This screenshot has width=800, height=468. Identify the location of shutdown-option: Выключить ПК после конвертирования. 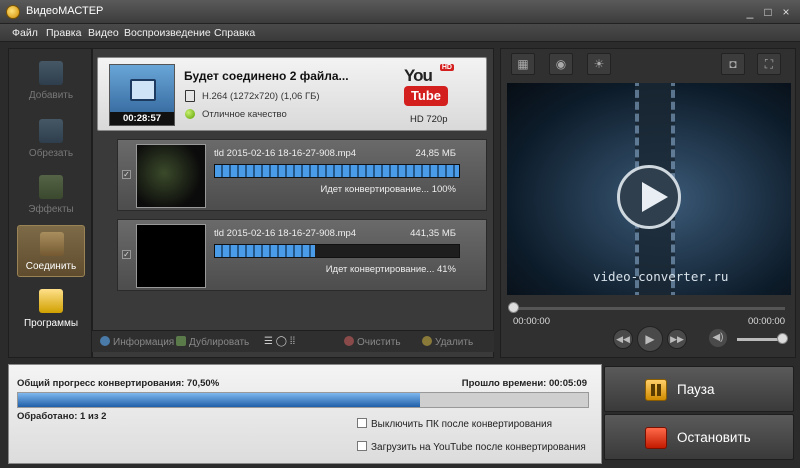
(454, 424).